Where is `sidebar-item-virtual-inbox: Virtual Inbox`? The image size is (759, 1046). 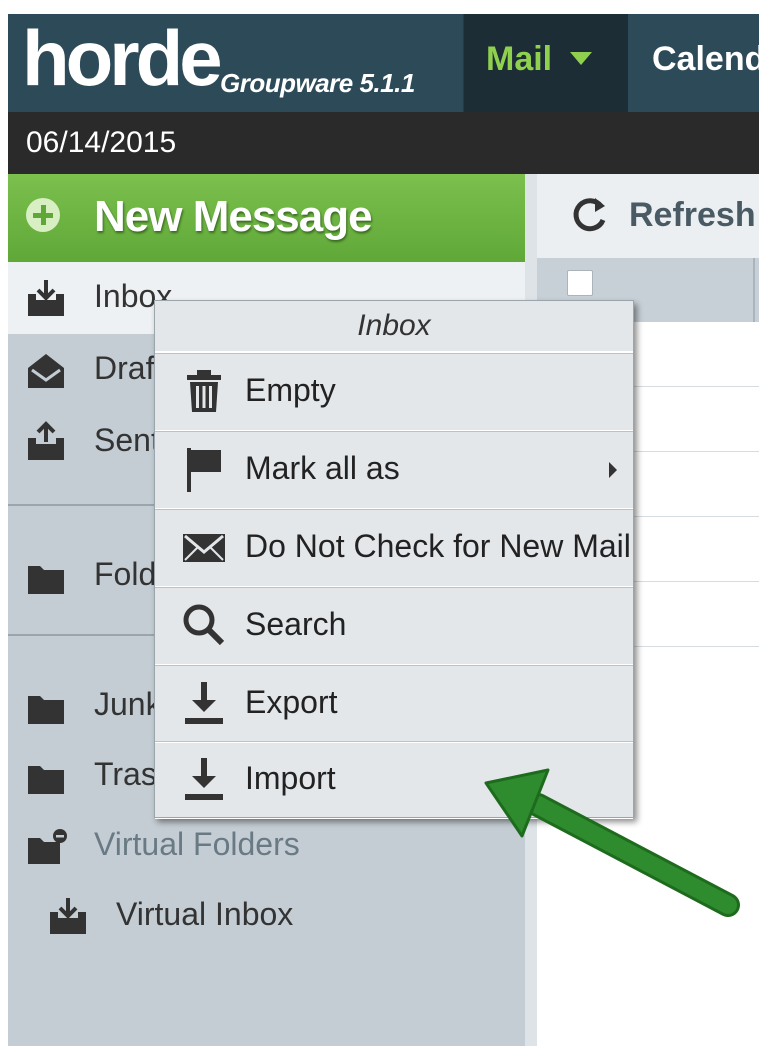
sidebar-item-virtual-inbox: Virtual Inbox is located at coordinates (266, 916).